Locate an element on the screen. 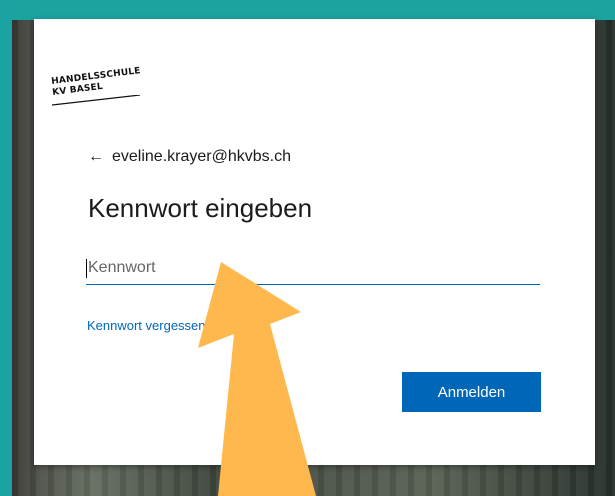  back-arrow-icon: ← is located at coordinates (96, 157).